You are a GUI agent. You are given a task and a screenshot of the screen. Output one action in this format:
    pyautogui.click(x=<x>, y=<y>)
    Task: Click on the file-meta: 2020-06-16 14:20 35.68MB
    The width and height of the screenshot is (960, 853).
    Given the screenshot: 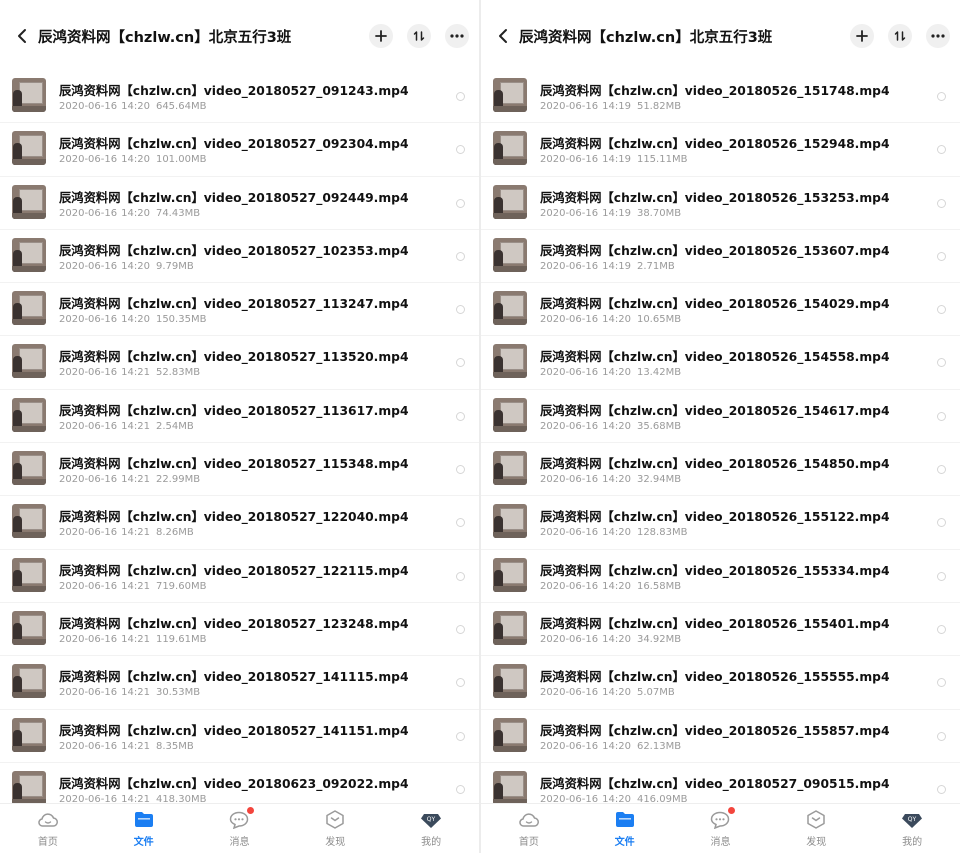 What is the action you would take?
    pyautogui.click(x=610, y=426)
    